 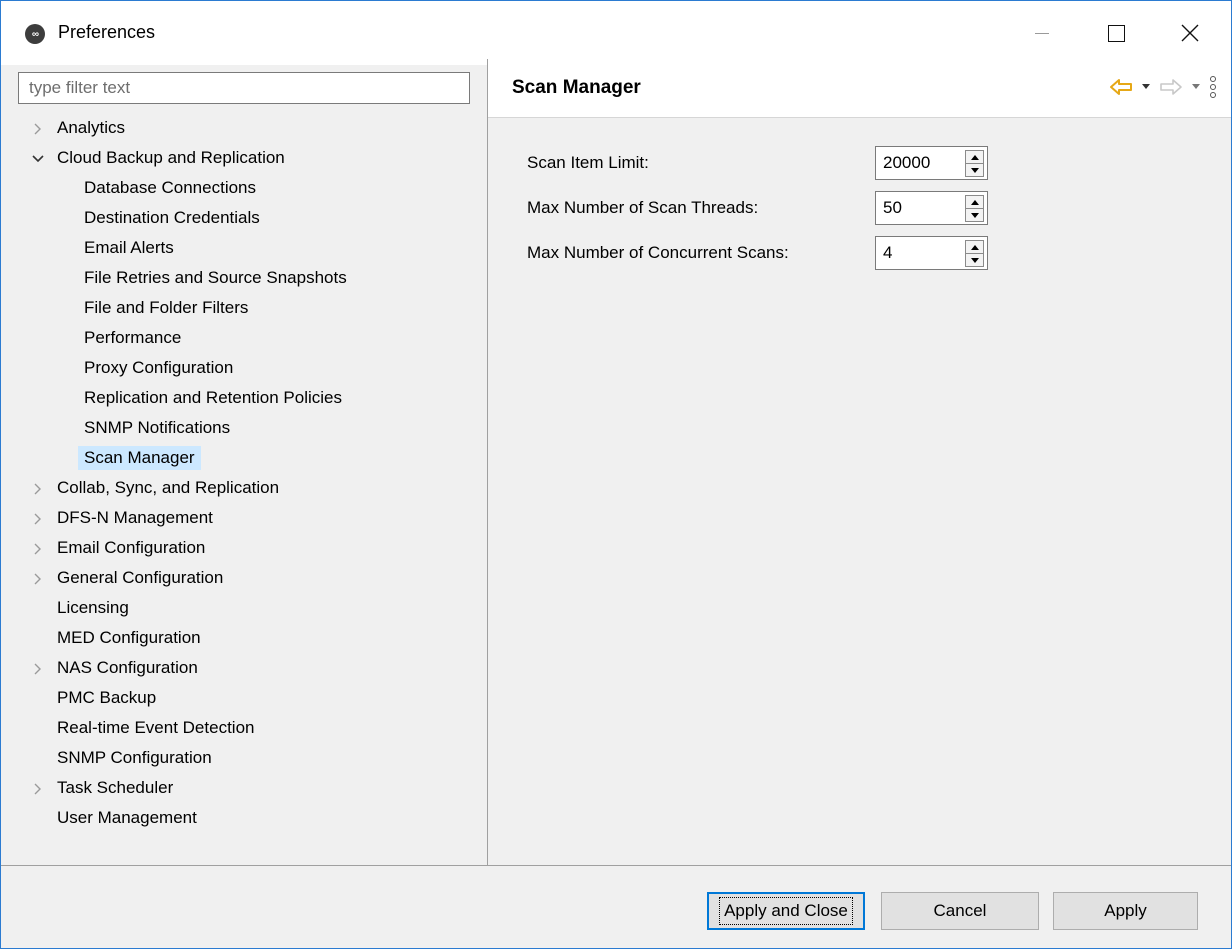 What do you see at coordinates (243, 519) in the screenshot?
I see `tree-item: DFS-N Management` at bounding box center [243, 519].